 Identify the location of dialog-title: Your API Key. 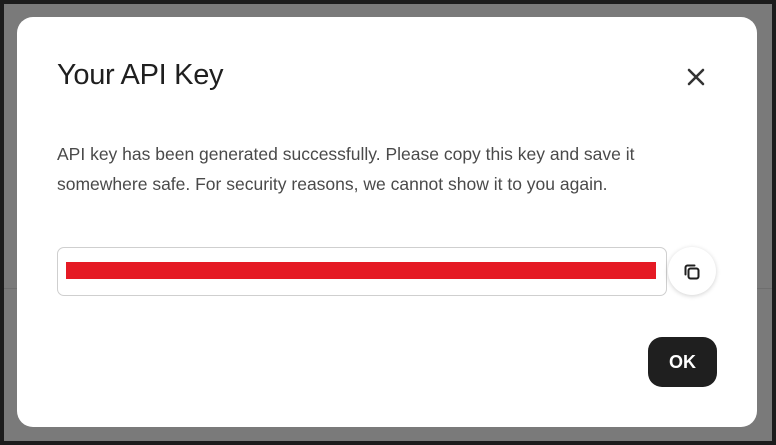
(140, 75).